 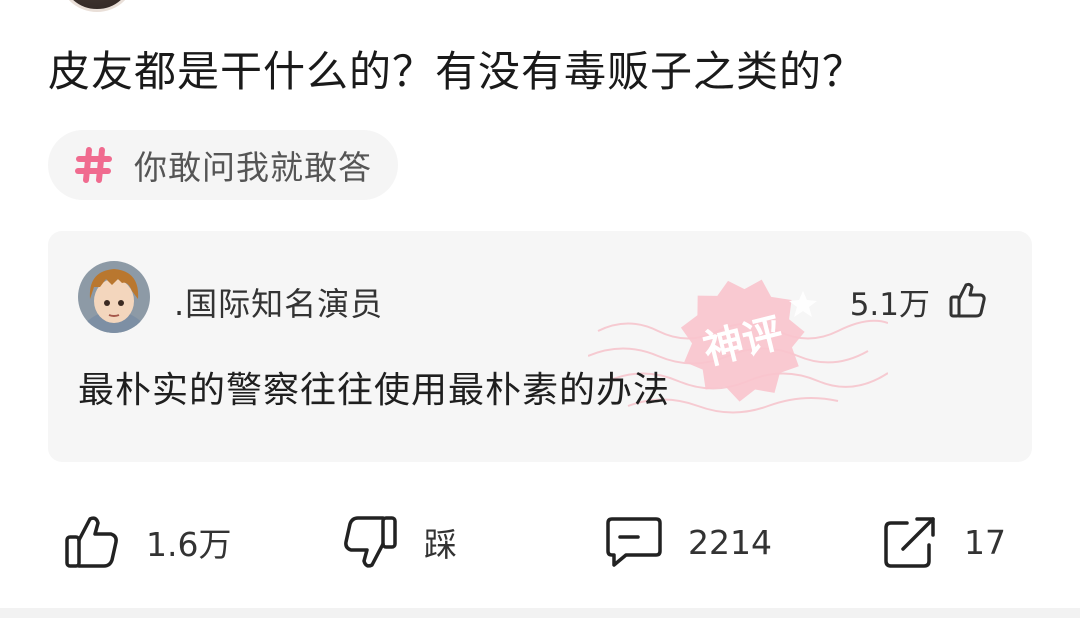 What do you see at coordinates (440, 544) in the screenshot?
I see `dislike-label: 踩` at bounding box center [440, 544].